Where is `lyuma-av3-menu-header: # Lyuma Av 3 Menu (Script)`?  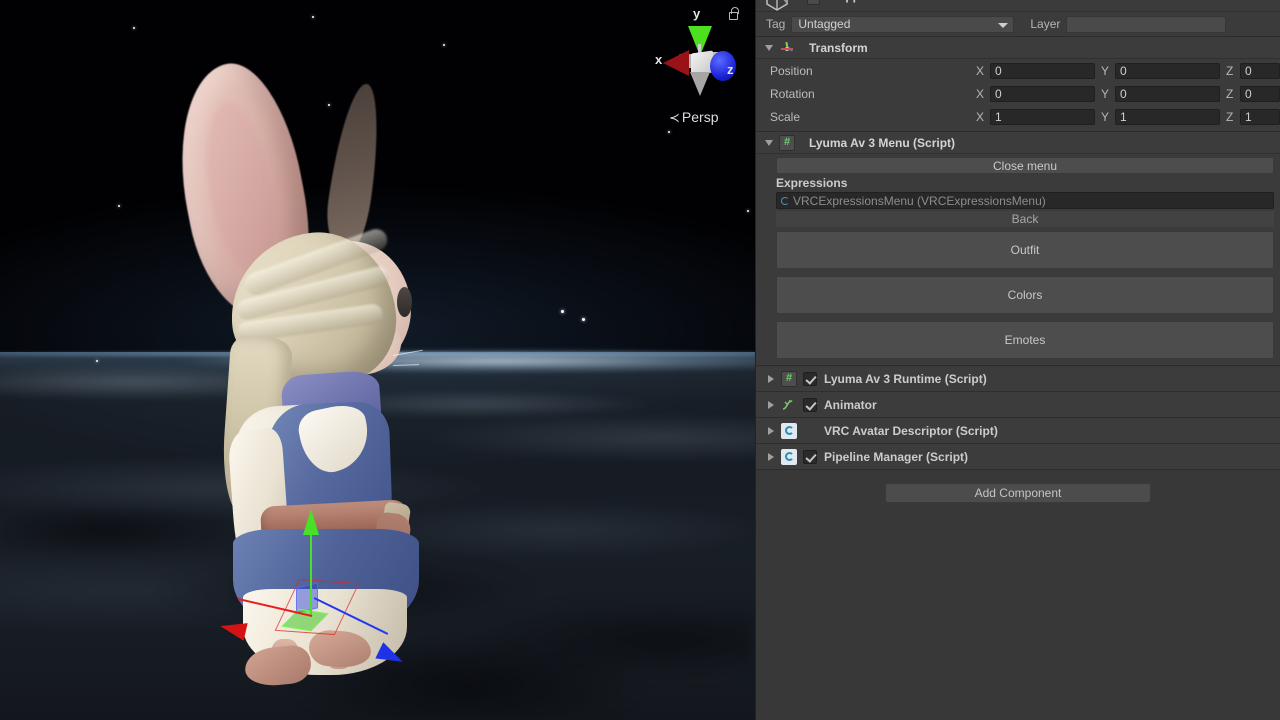 lyuma-av3-menu-header: # Lyuma Av 3 Menu (Script) is located at coordinates (1018, 143).